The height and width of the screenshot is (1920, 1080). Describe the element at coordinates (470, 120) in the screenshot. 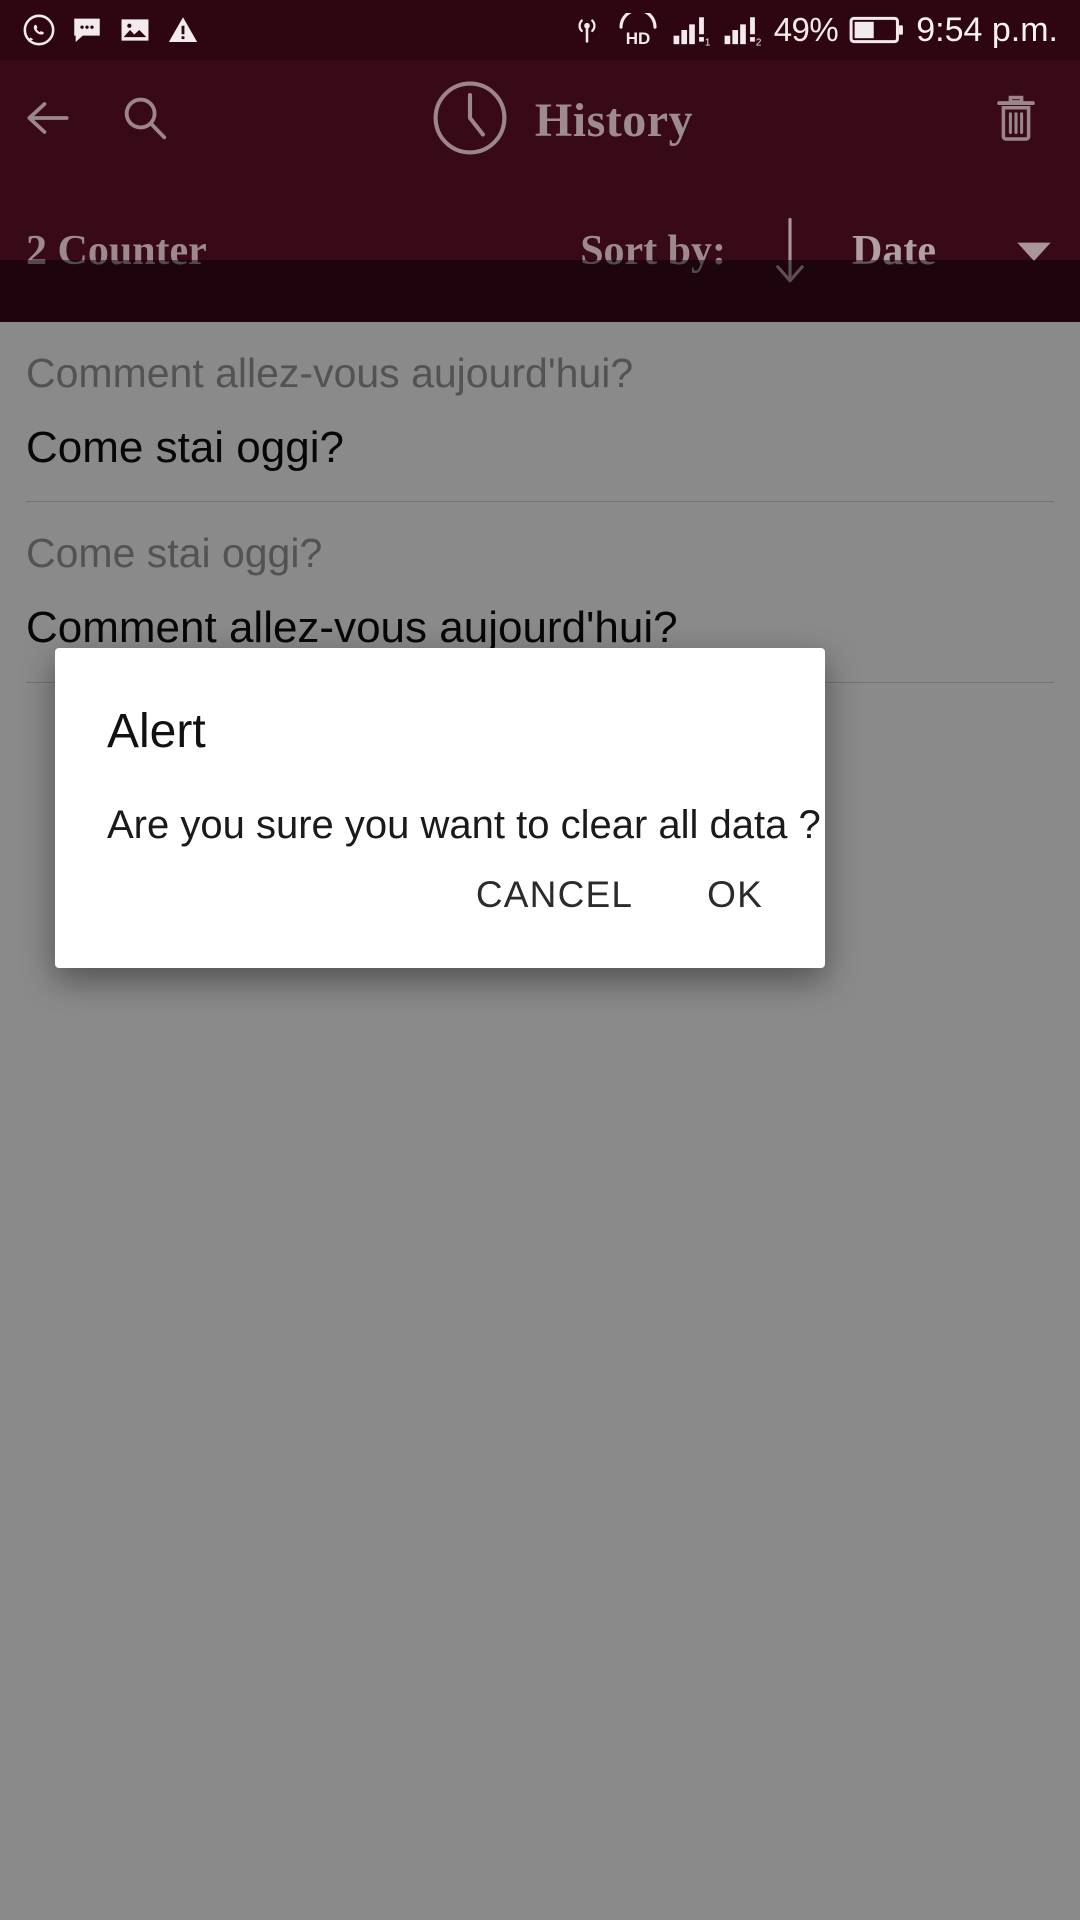

I see `clock-icon` at that location.